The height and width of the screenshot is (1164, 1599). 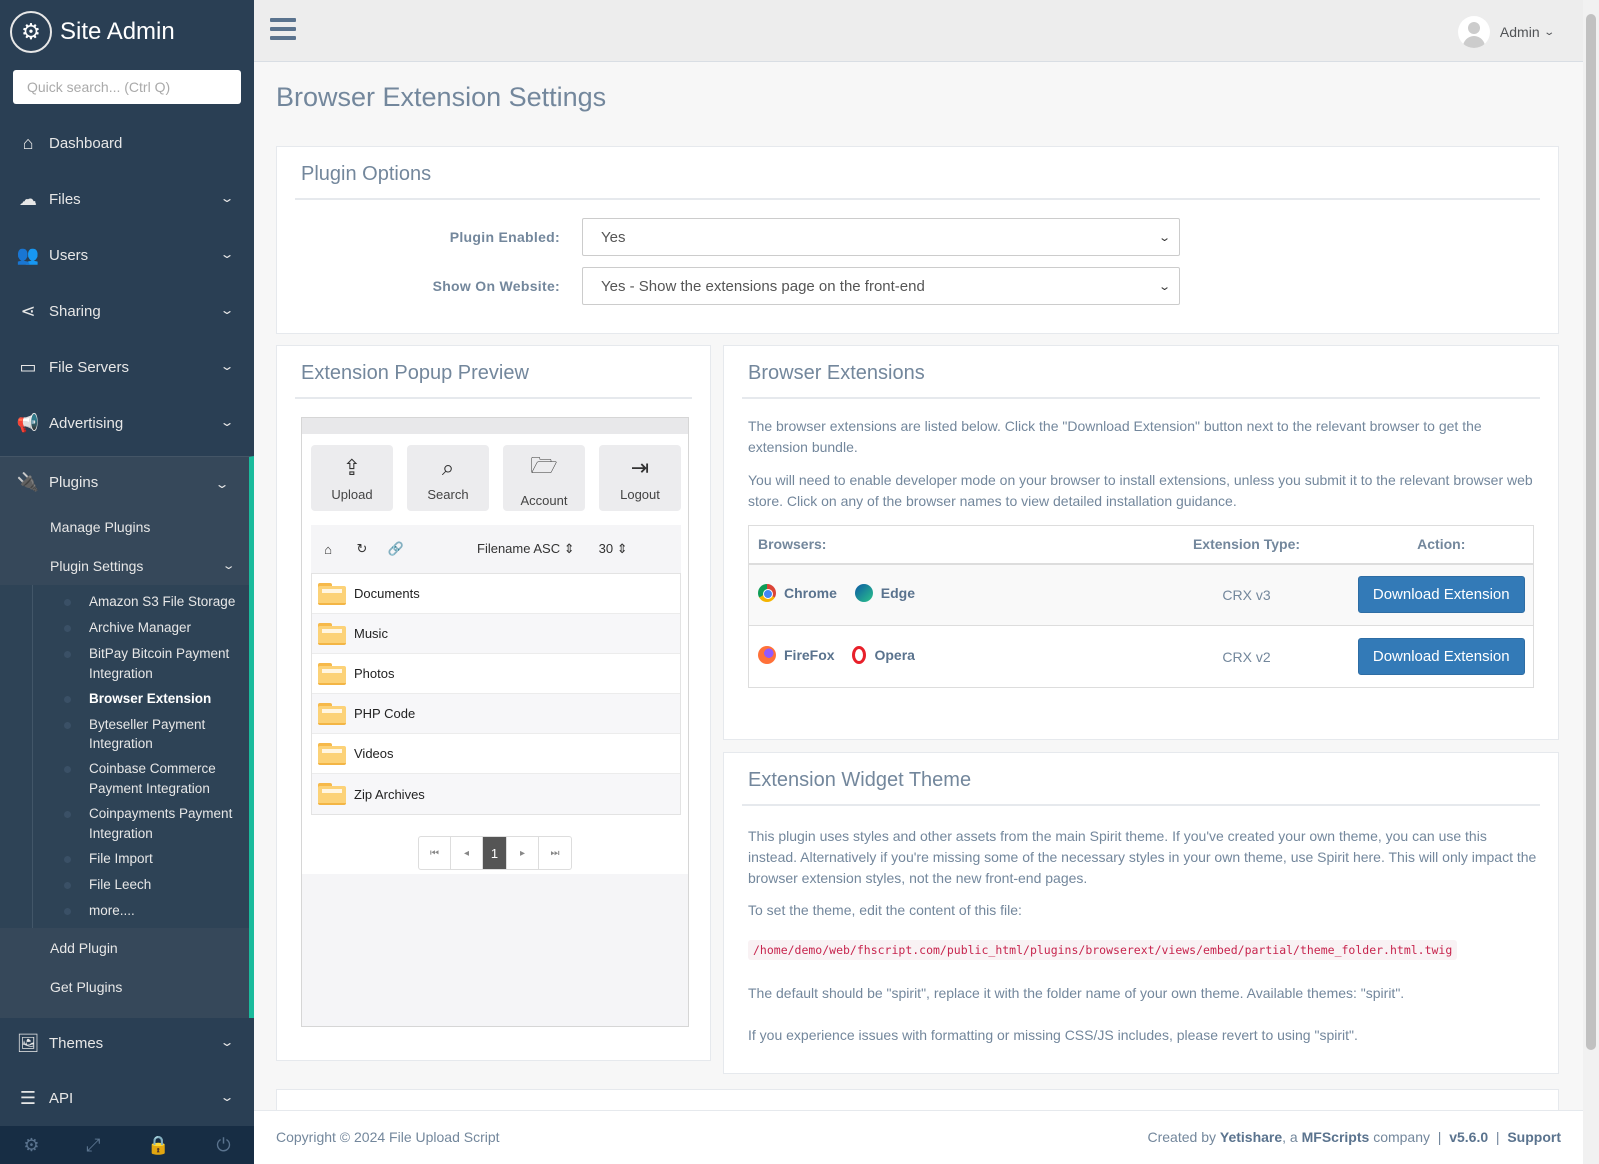 What do you see at coordinates (158, 1145) in the screenshot?
I see `lock-icon: 🔒` at bounding box center [158, 1145].